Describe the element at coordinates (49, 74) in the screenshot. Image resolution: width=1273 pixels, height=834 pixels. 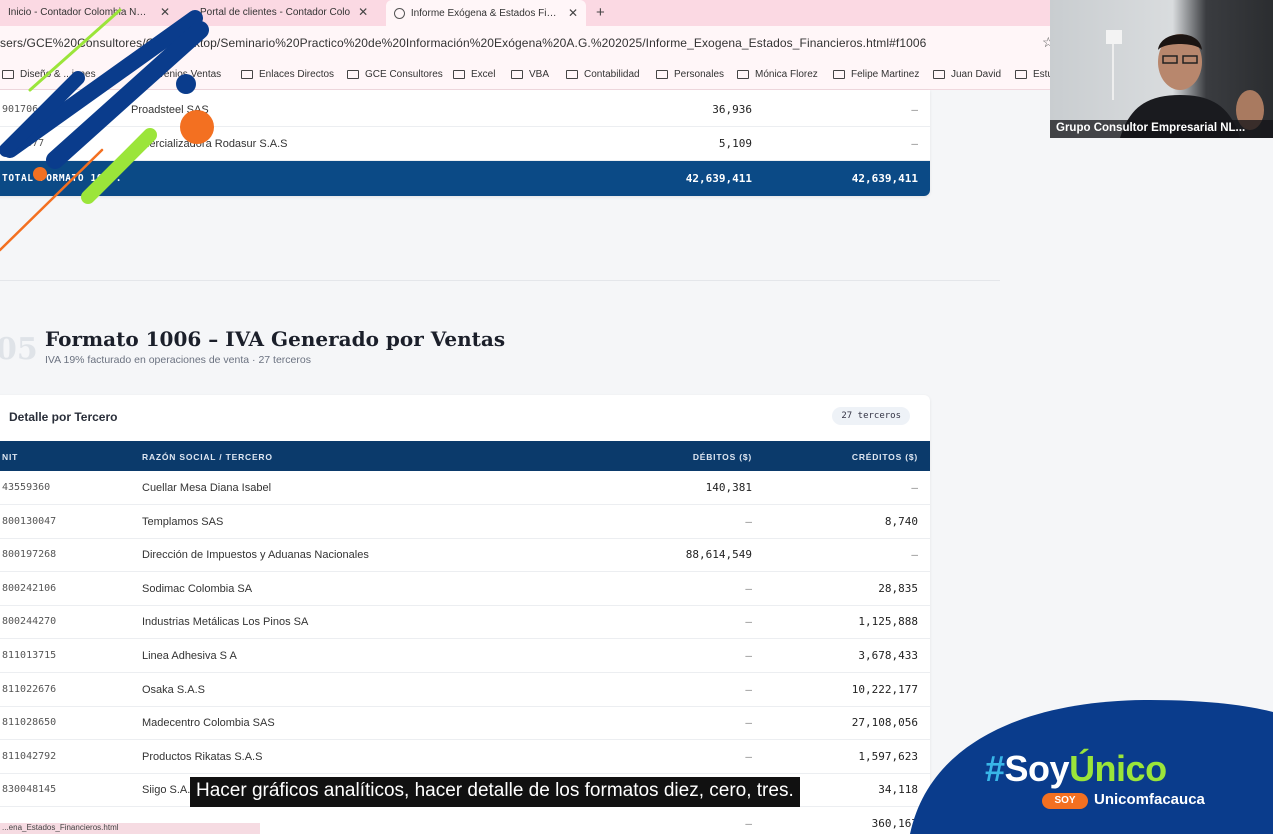
I see `bookmark-item: Diseño & ...iones` at that location.